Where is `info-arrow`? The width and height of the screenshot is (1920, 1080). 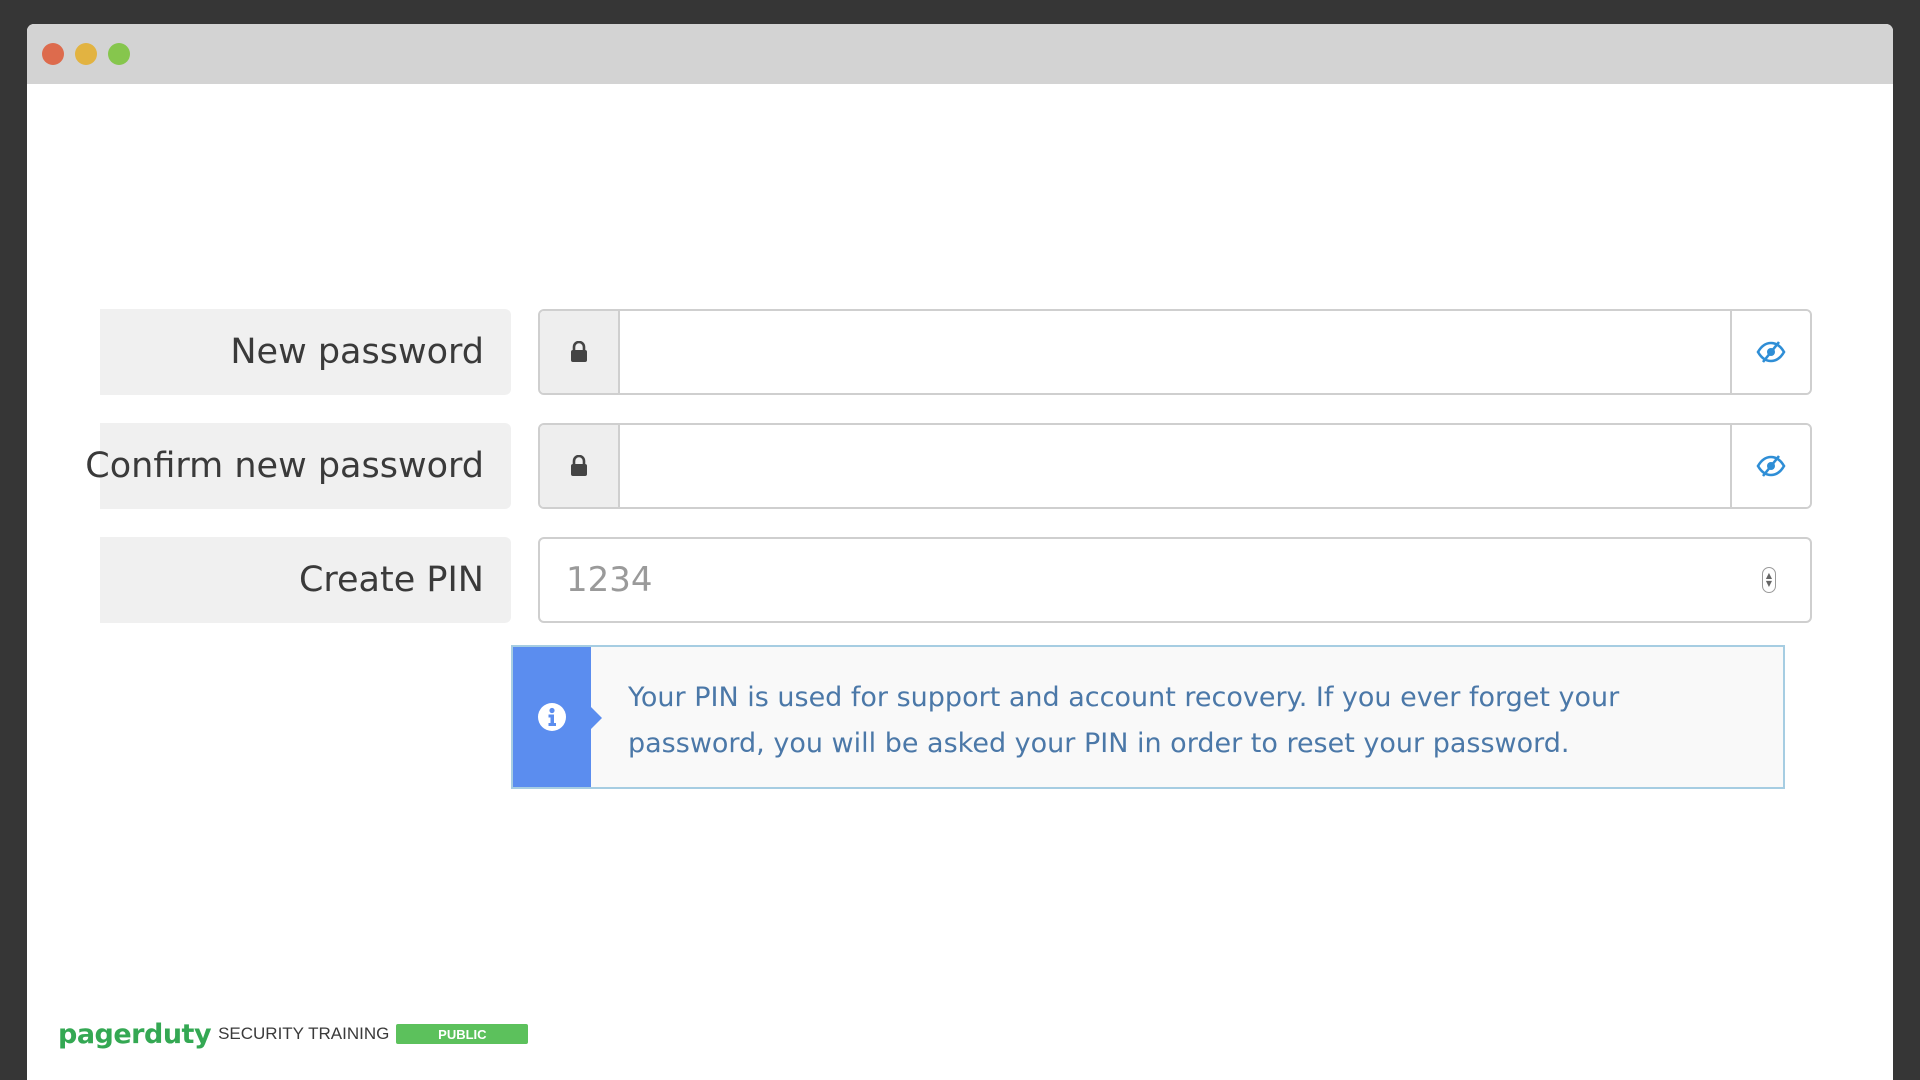 info-arrow is located at coordinates (596, 718).